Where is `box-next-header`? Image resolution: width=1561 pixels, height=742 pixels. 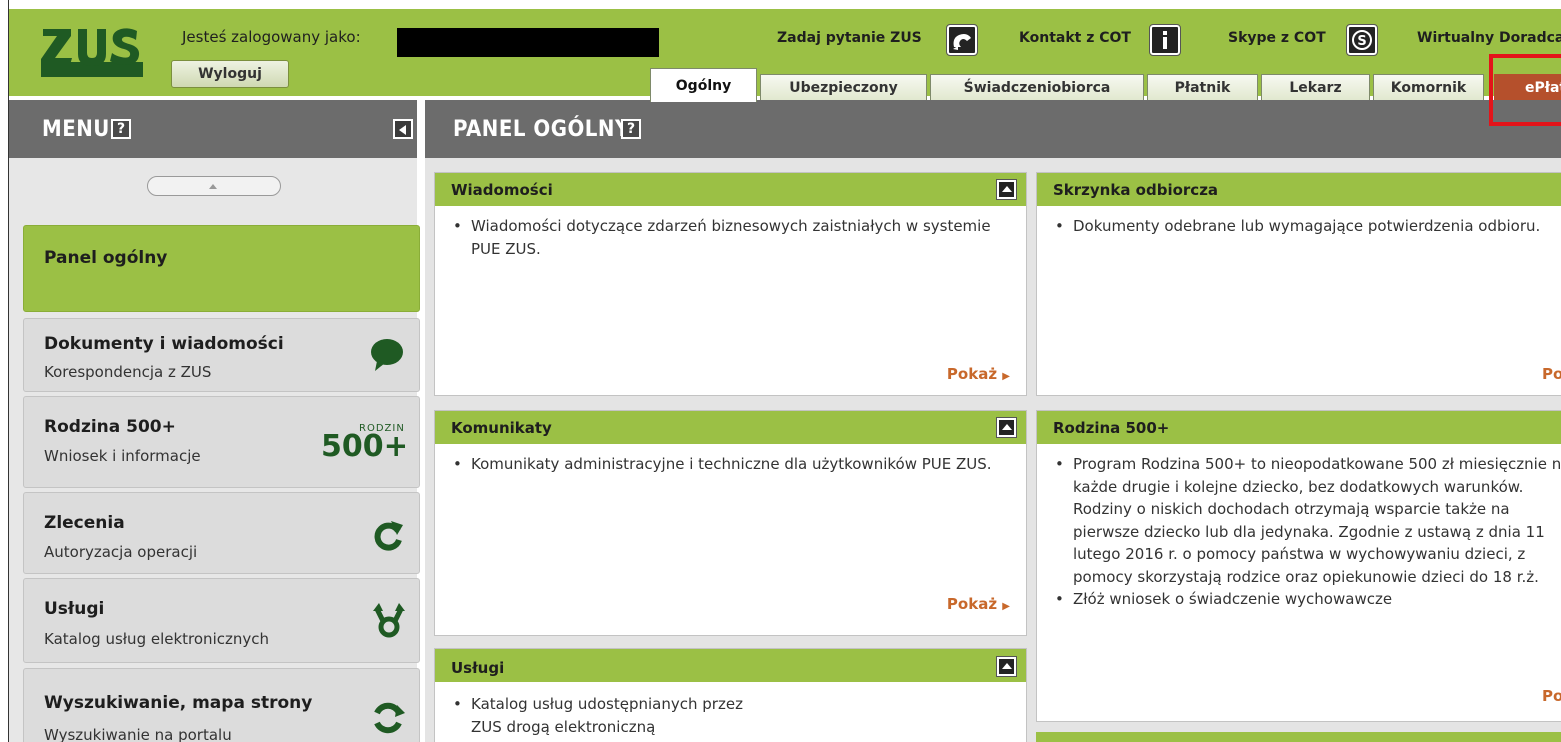
box-next-header is located at coordinates (1298, 737).